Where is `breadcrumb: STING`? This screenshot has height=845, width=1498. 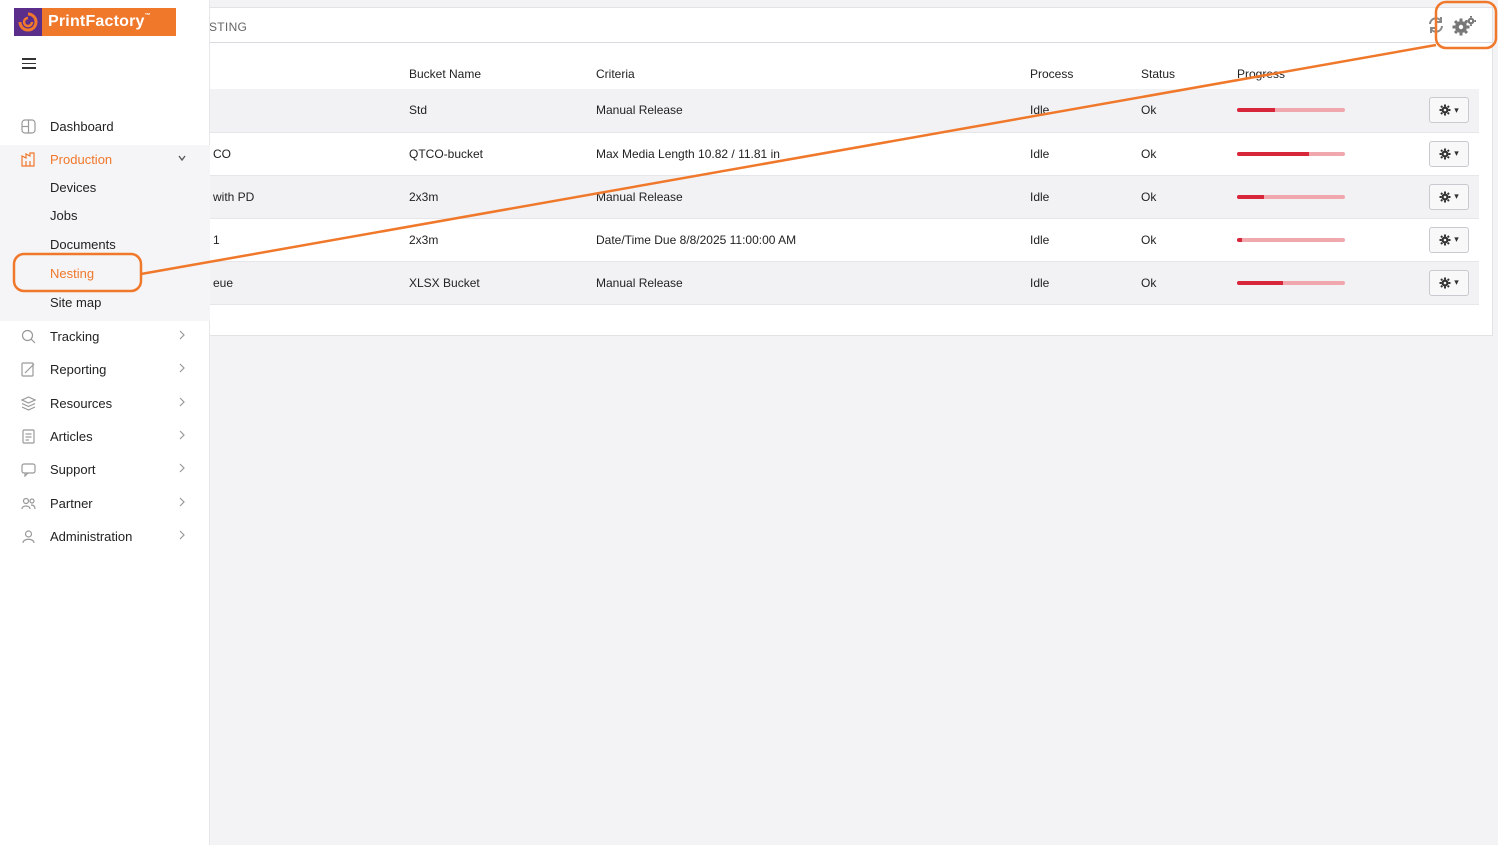 breadcrumb: STING is located at coordinates (228, 27).